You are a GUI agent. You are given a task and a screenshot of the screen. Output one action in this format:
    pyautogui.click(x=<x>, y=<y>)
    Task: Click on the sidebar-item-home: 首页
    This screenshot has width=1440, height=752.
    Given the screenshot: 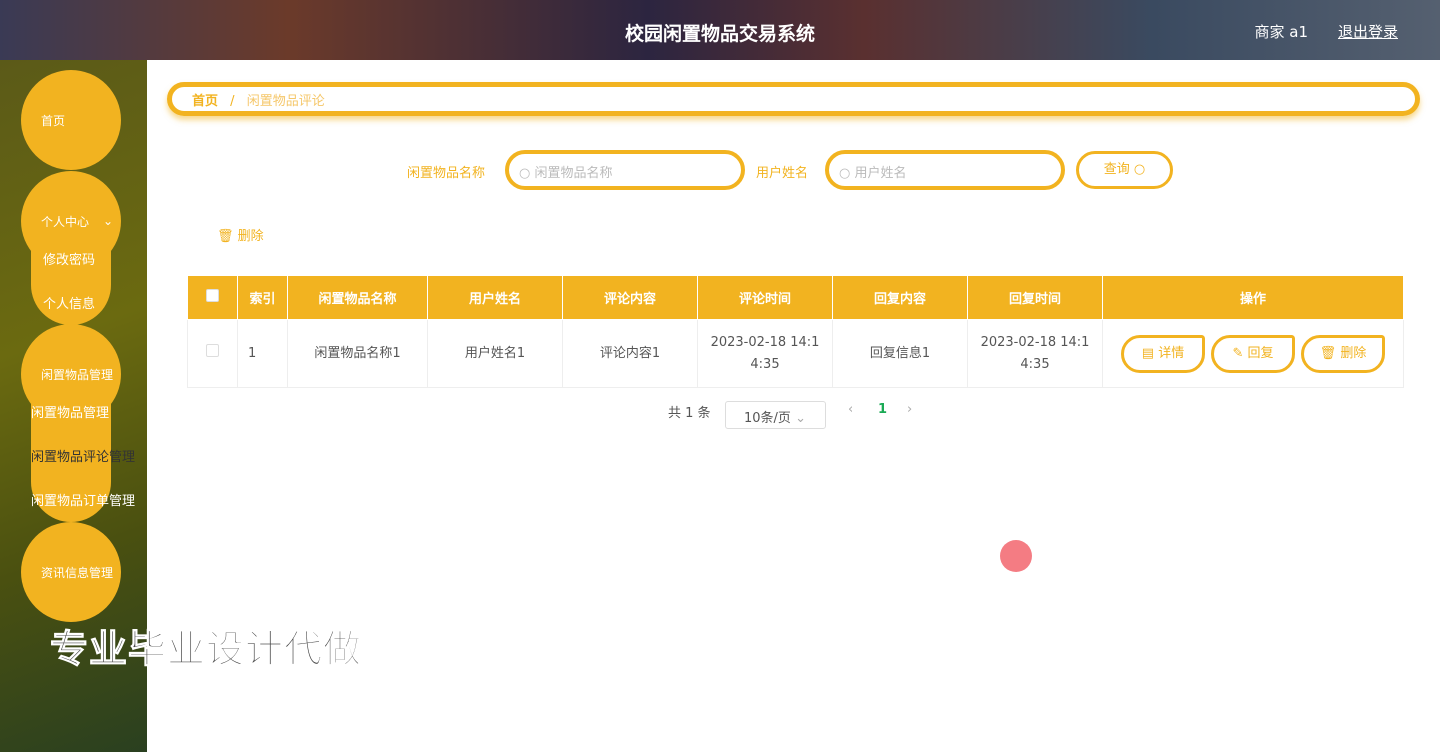 What is the action you would take?
    pyautogui.click(x=71, y=120)
    